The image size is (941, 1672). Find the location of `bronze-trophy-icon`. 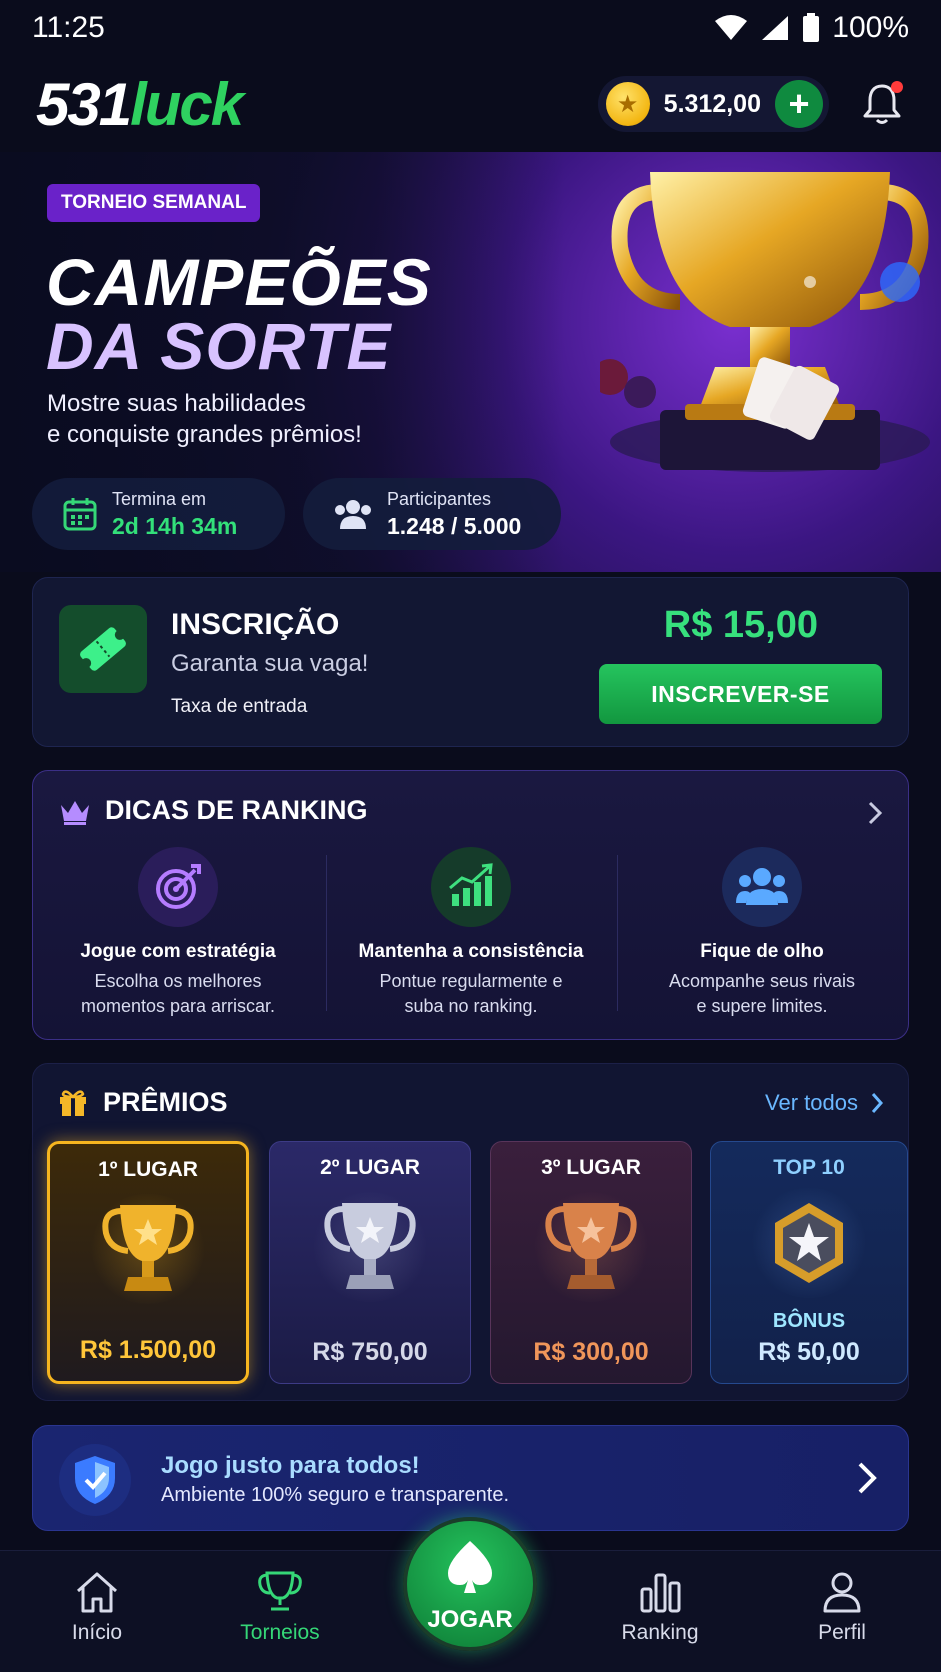

bronze-trophy-icon is located at coordinates (591, 1247).